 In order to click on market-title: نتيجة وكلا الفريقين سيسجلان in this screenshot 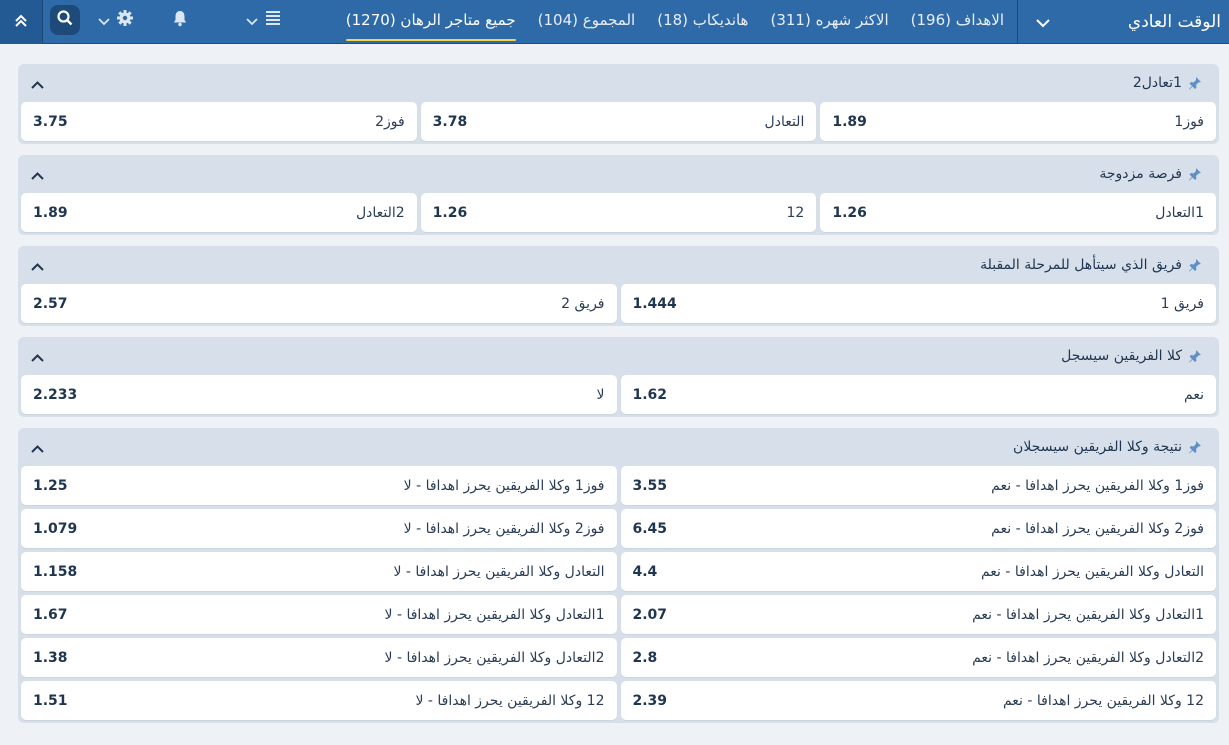, I will do `click(1097, 447)`.